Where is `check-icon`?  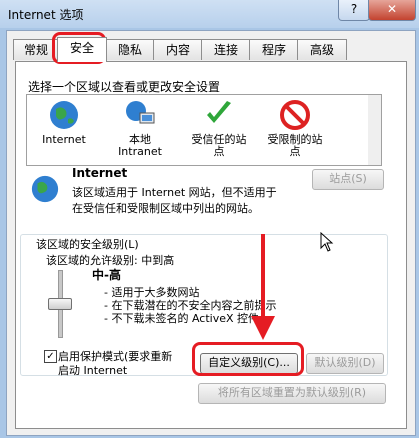 check-icon is located at coordinates (219, 112).